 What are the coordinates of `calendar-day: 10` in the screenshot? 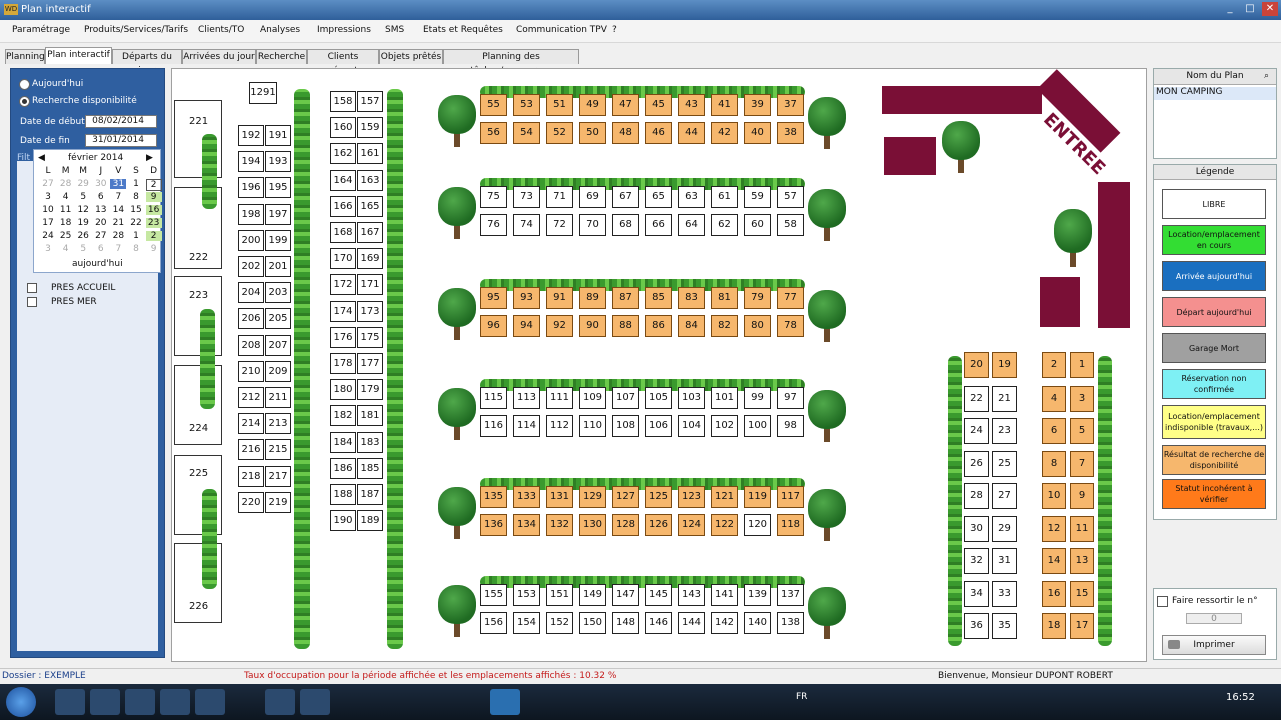 It's located at (48, 210).